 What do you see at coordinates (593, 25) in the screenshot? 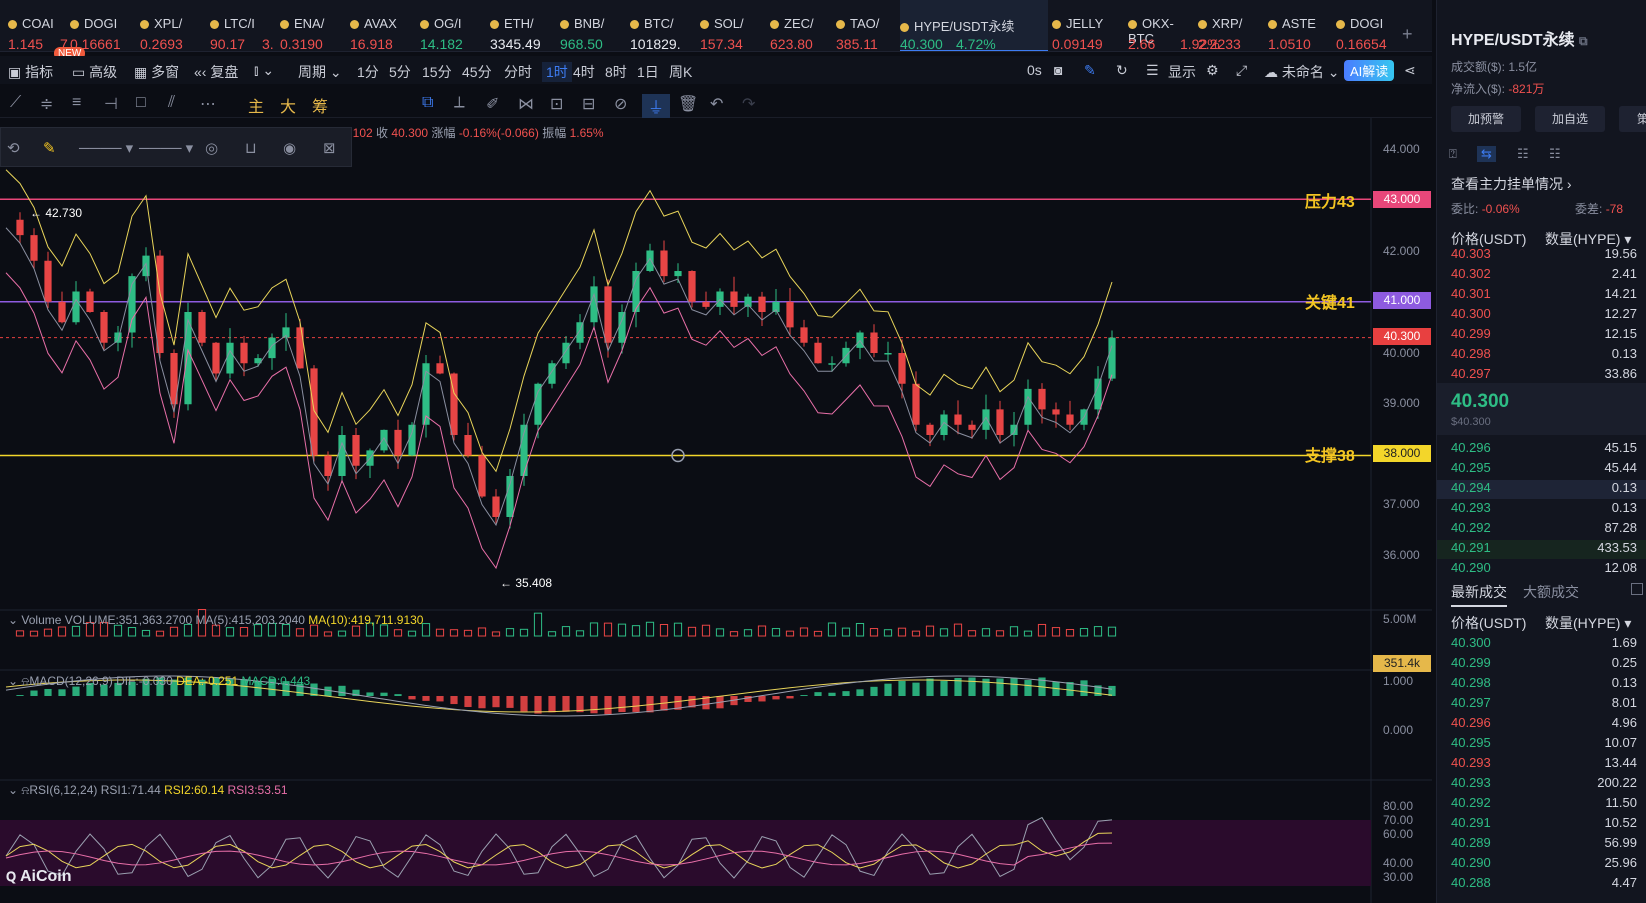
I see `ticker-item: BNB/968.50` at bounding box center [593, 25].